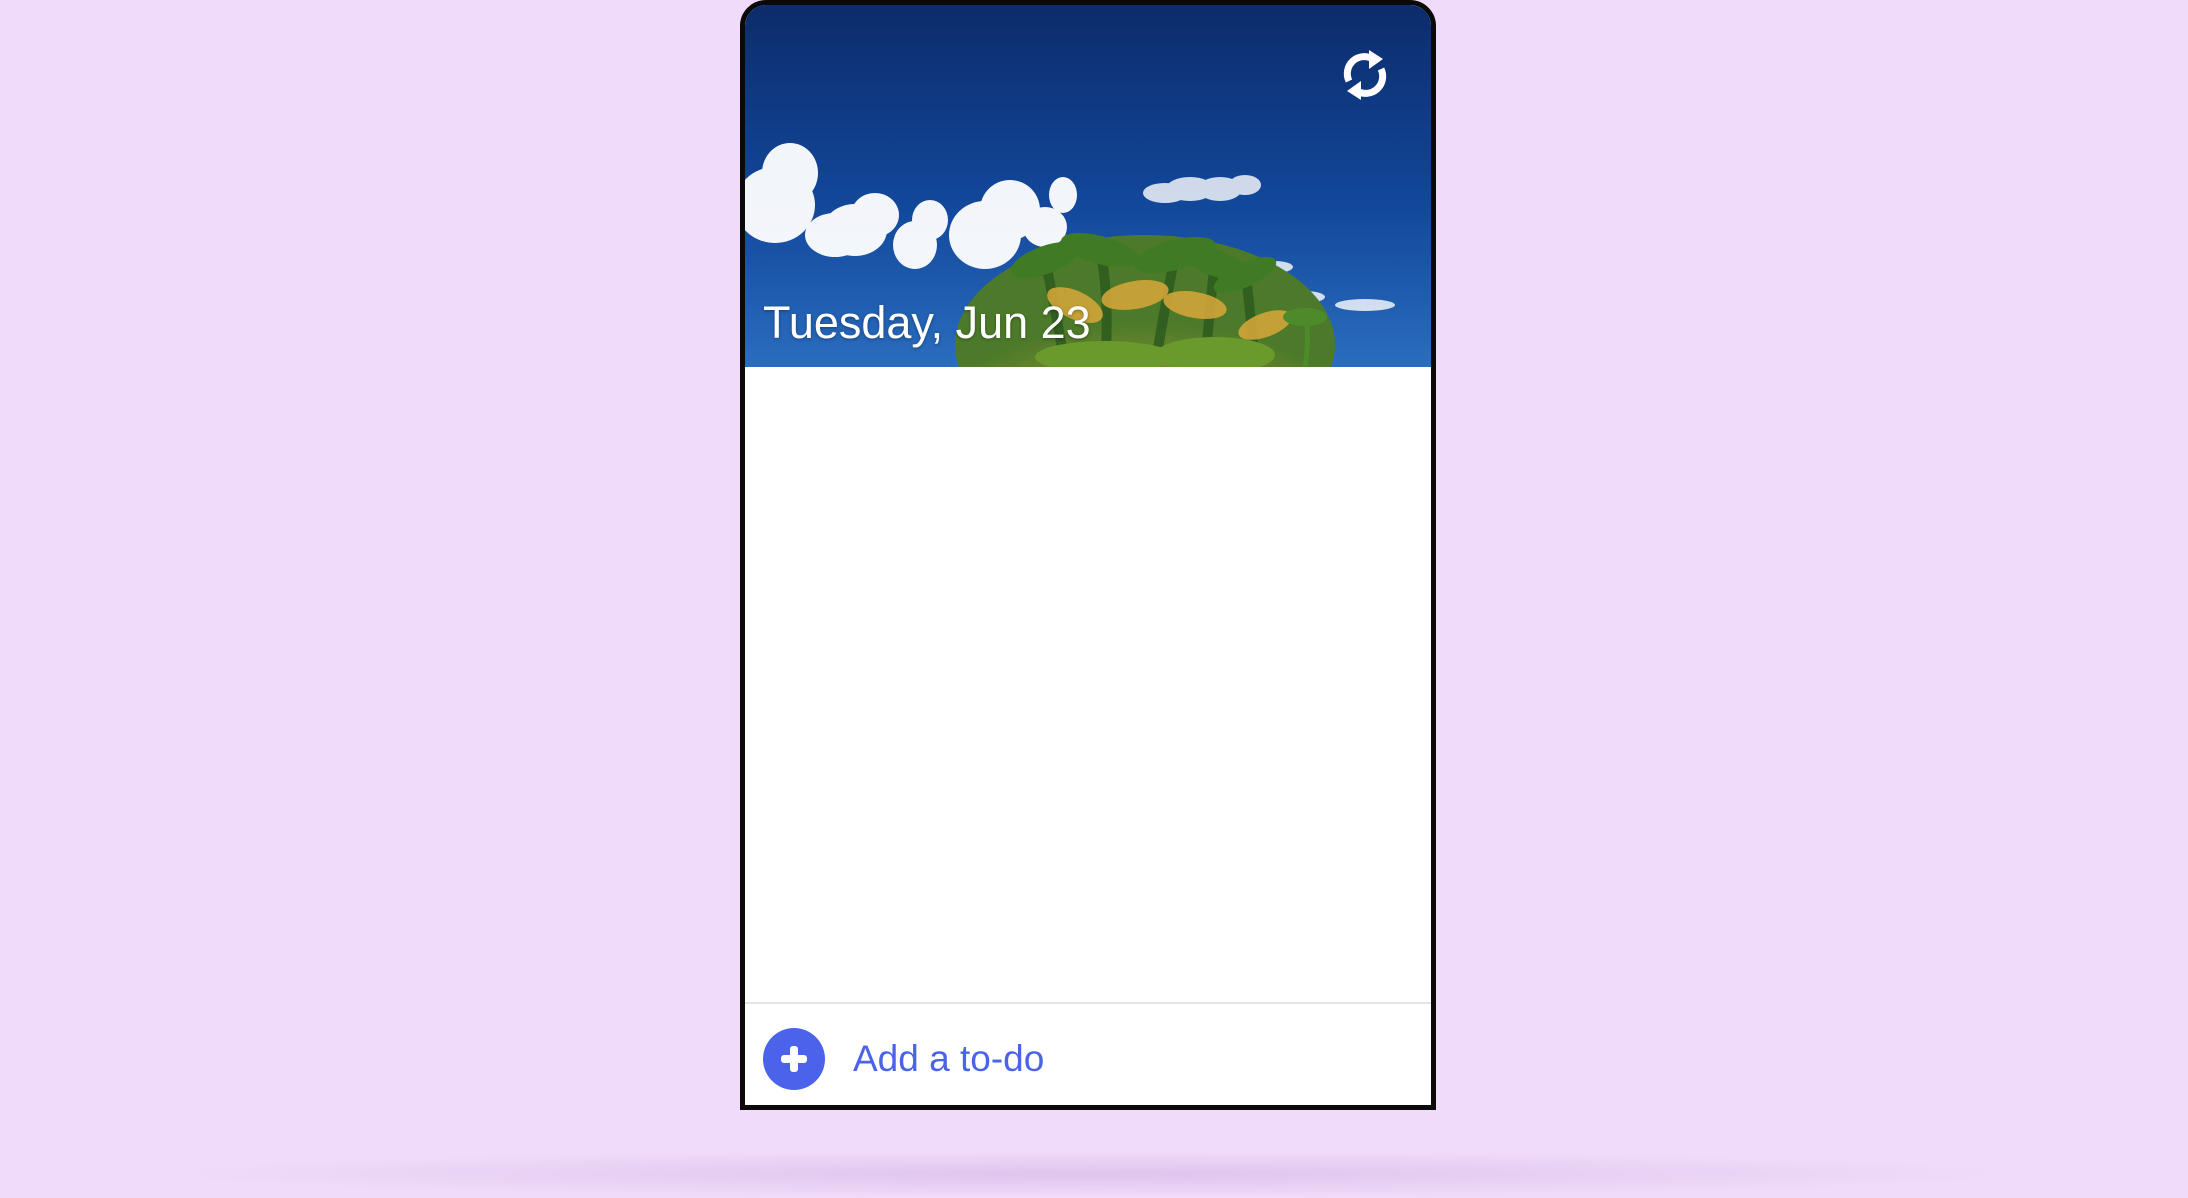 This screenshot has height=1198, width=2188. What do you see at coordinates (794, 1059) in the screenshot?
I see `plus-circle-icon` at bounding box center [794, 1059].